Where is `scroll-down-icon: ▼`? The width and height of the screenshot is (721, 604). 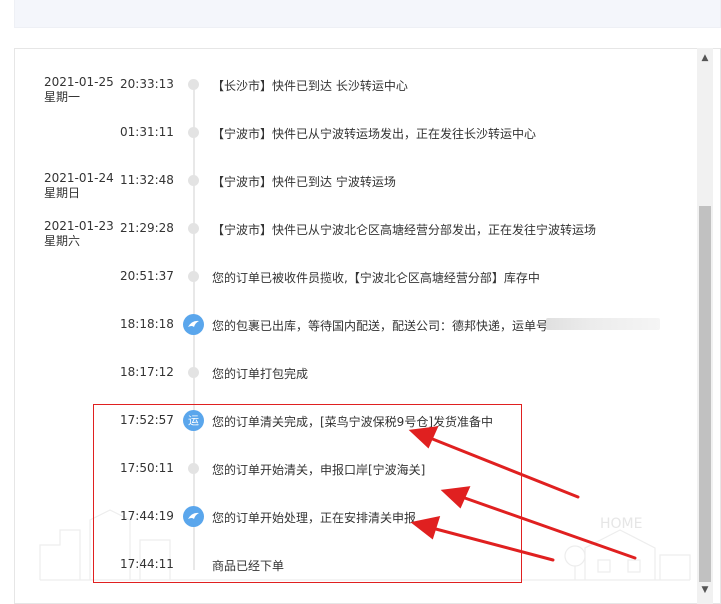 scroll-down-icon: ▼ is located at coordinates (705, 590).